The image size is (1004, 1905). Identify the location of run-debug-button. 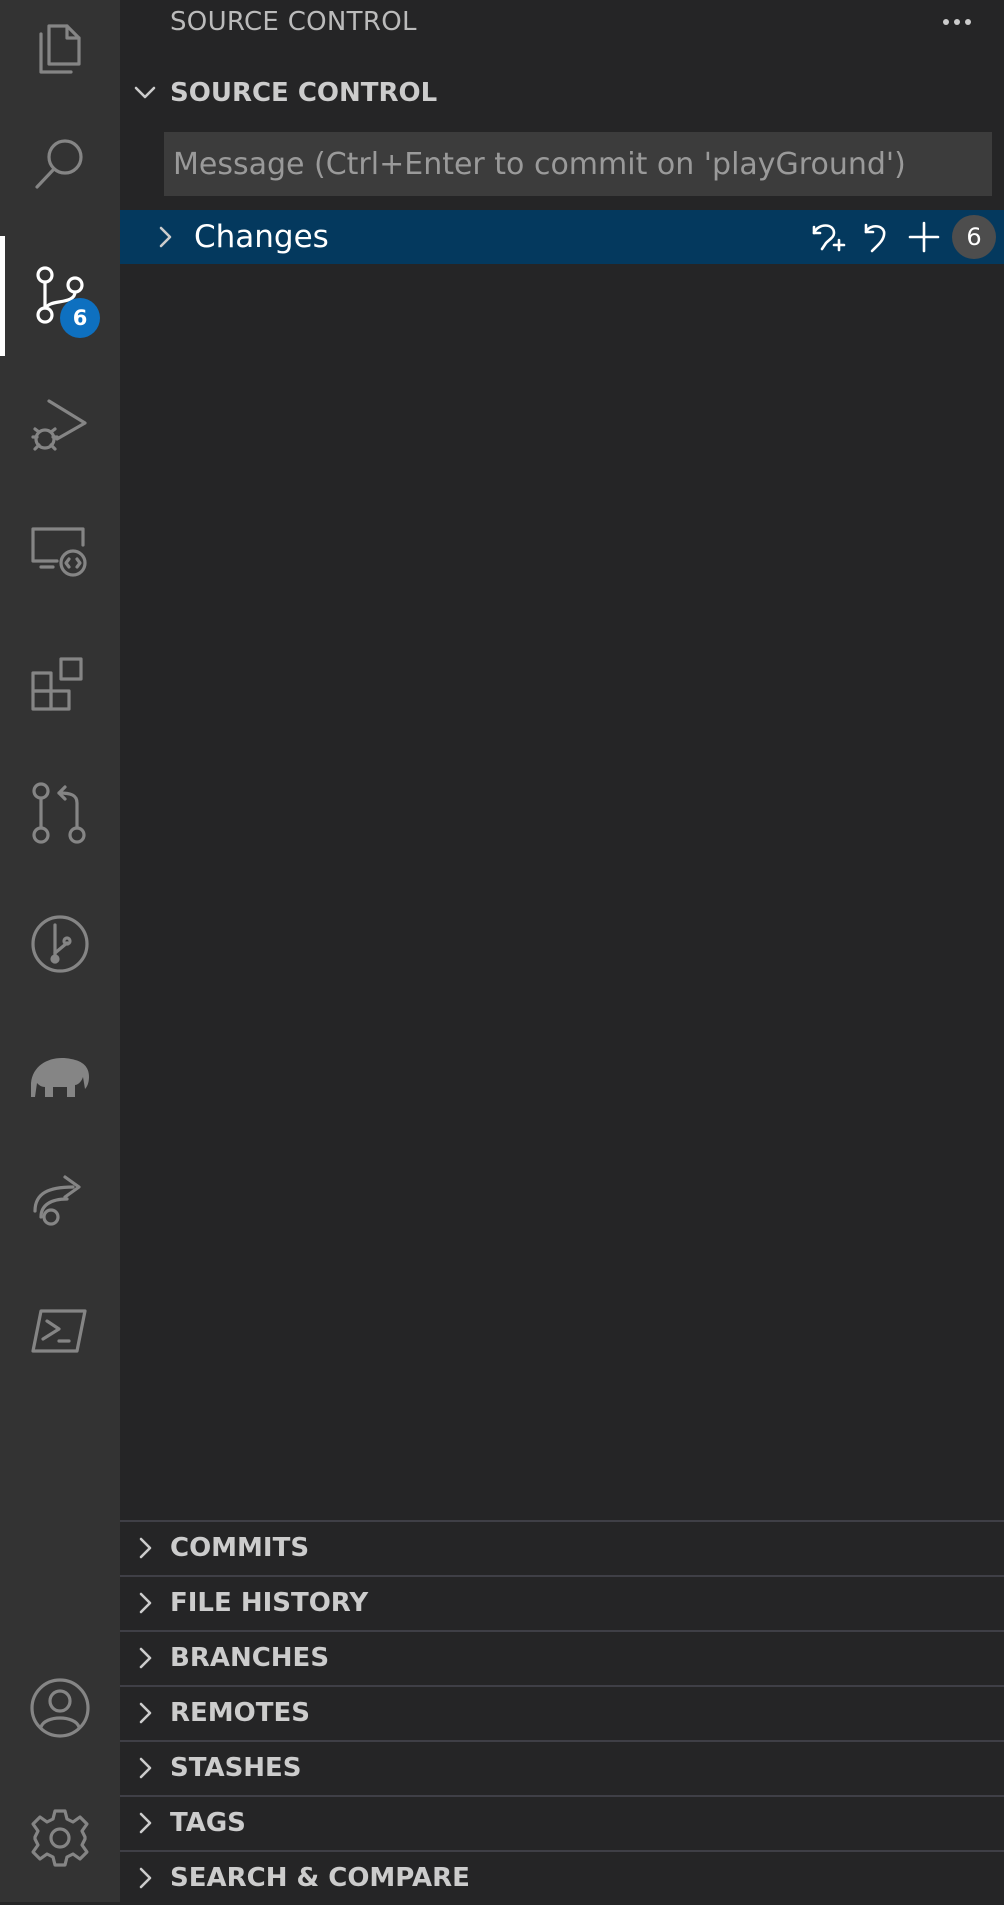
(60, 426).